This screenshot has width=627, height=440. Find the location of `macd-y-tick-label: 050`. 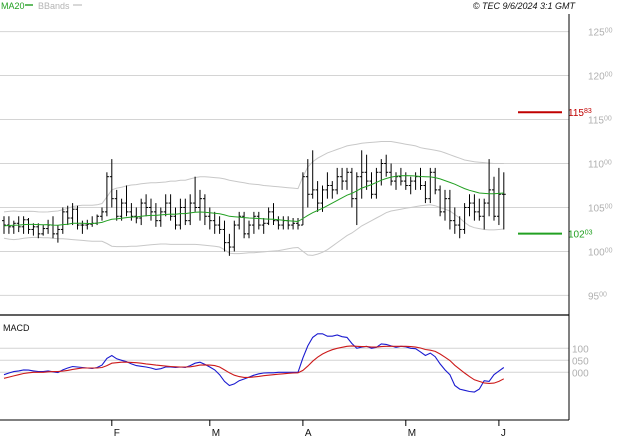

macd-y-tick-label: 050 is located at coordinates (580, 361).